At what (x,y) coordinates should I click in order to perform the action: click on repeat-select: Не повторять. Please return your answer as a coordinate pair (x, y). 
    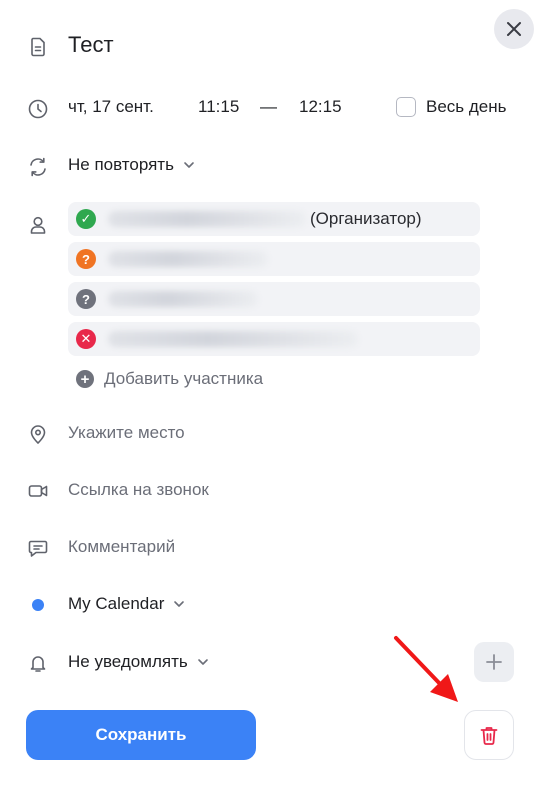
    Looking at the image, I should click on (132, 165).